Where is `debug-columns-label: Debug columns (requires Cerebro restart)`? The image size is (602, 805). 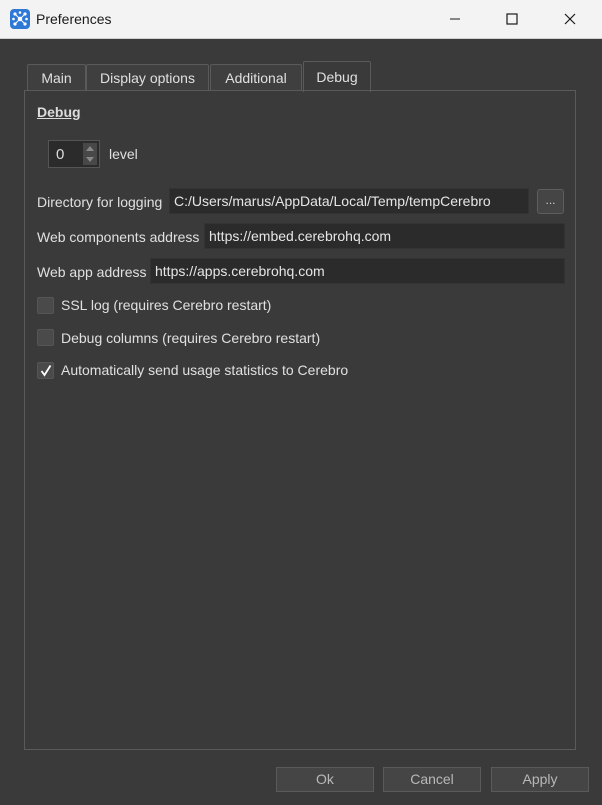
debug-columns-label: Debug columns (requires Cerebro restart) is located at coordinates (191, 338).